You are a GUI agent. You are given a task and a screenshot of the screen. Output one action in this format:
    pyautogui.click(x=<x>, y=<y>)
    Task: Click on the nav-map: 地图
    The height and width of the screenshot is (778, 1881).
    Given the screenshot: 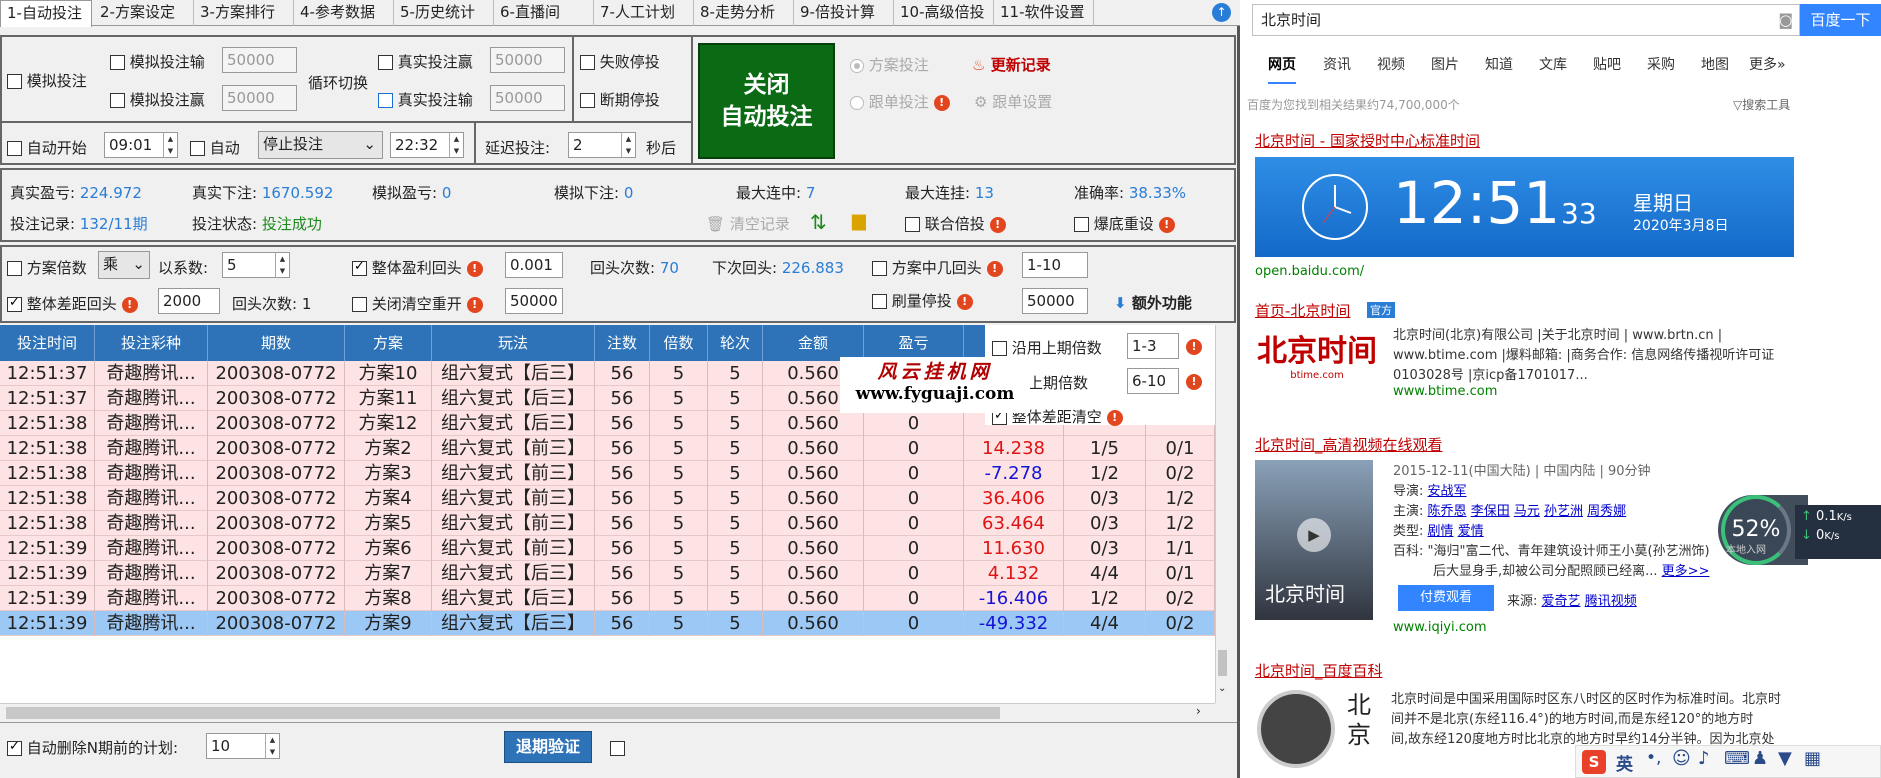 What is the action you would take?
    pyautogui.click(x=1715, y=64)
    